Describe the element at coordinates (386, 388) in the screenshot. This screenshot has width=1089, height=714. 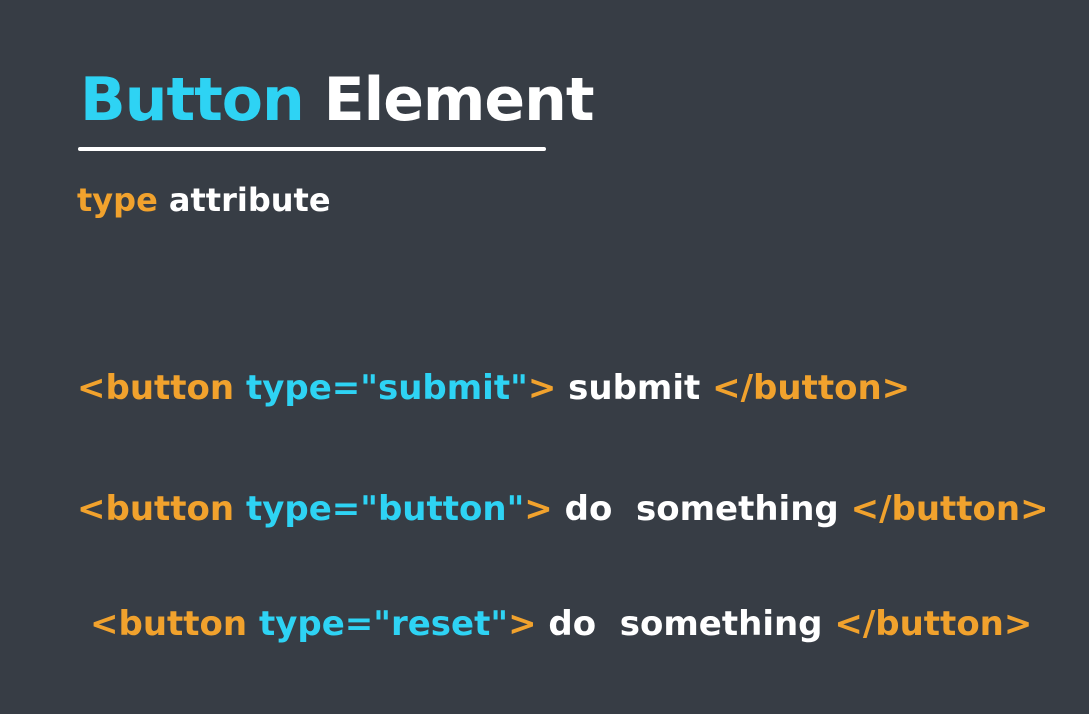
I see `code-attribute: type="submit"` at that location.